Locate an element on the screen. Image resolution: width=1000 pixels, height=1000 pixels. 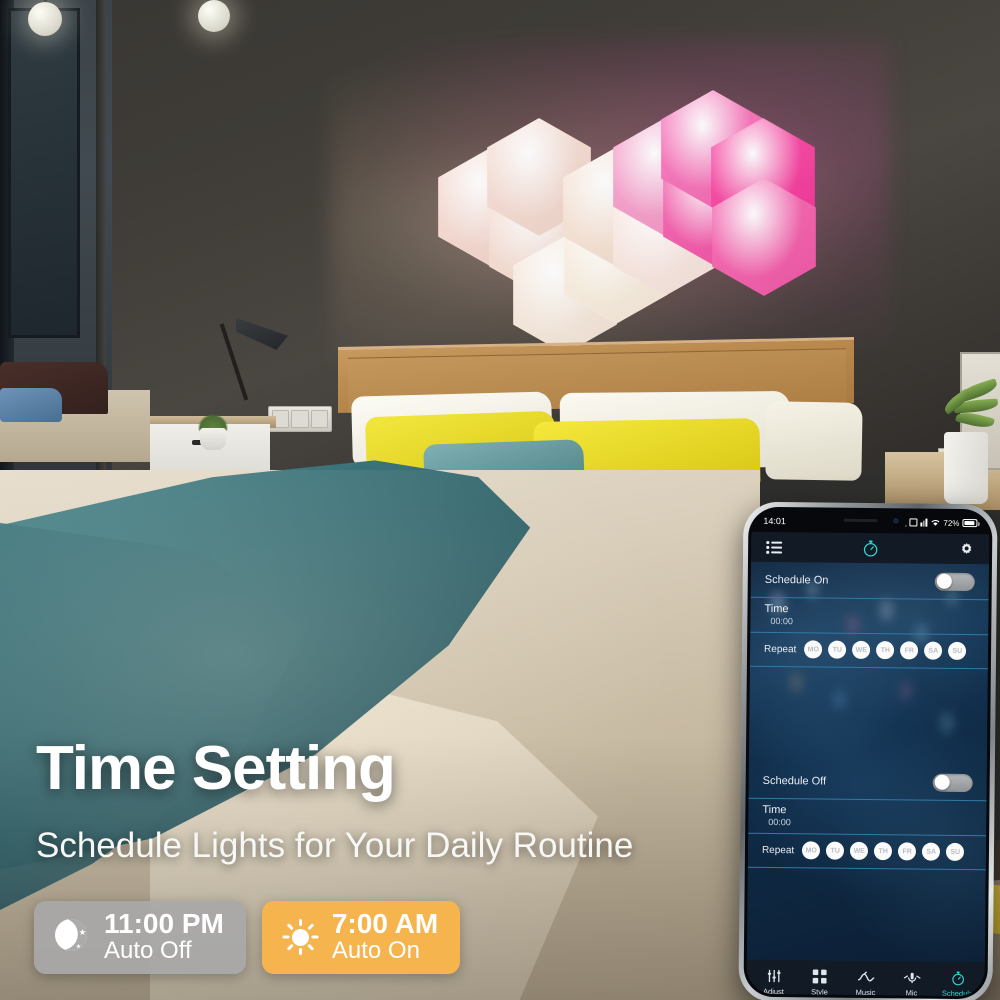
sun-icon is located at coordinates (300, 937).